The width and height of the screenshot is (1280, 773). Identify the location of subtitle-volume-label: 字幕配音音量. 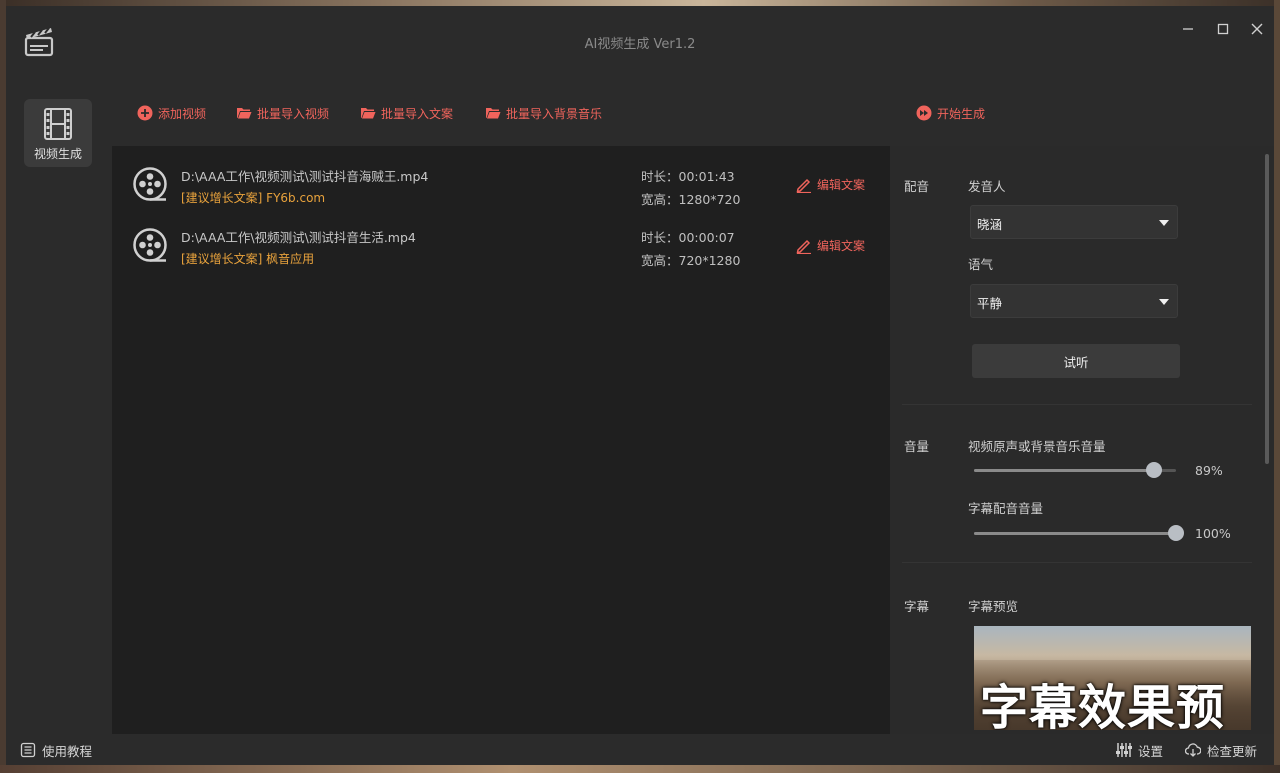
(1006, 508).